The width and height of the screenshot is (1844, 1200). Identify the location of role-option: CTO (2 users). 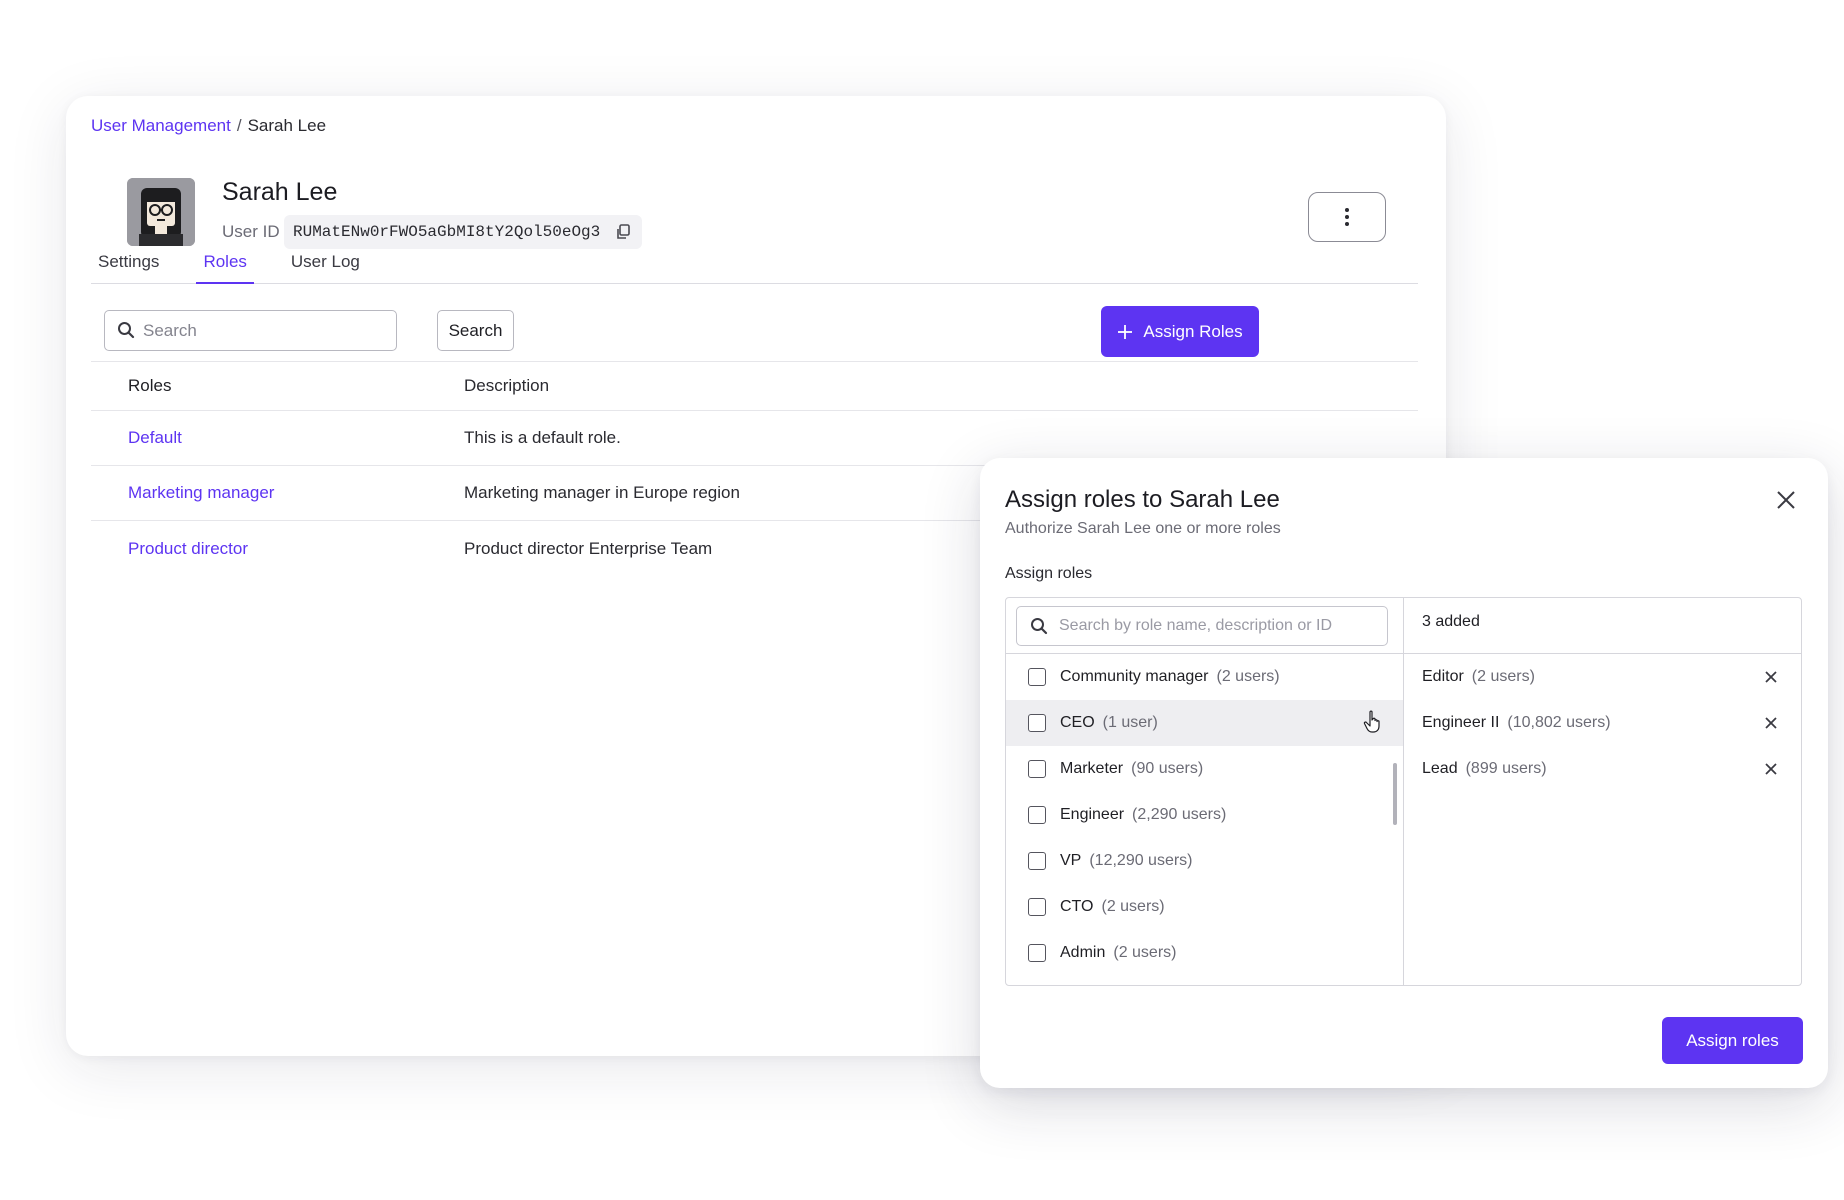
(1204, 907).